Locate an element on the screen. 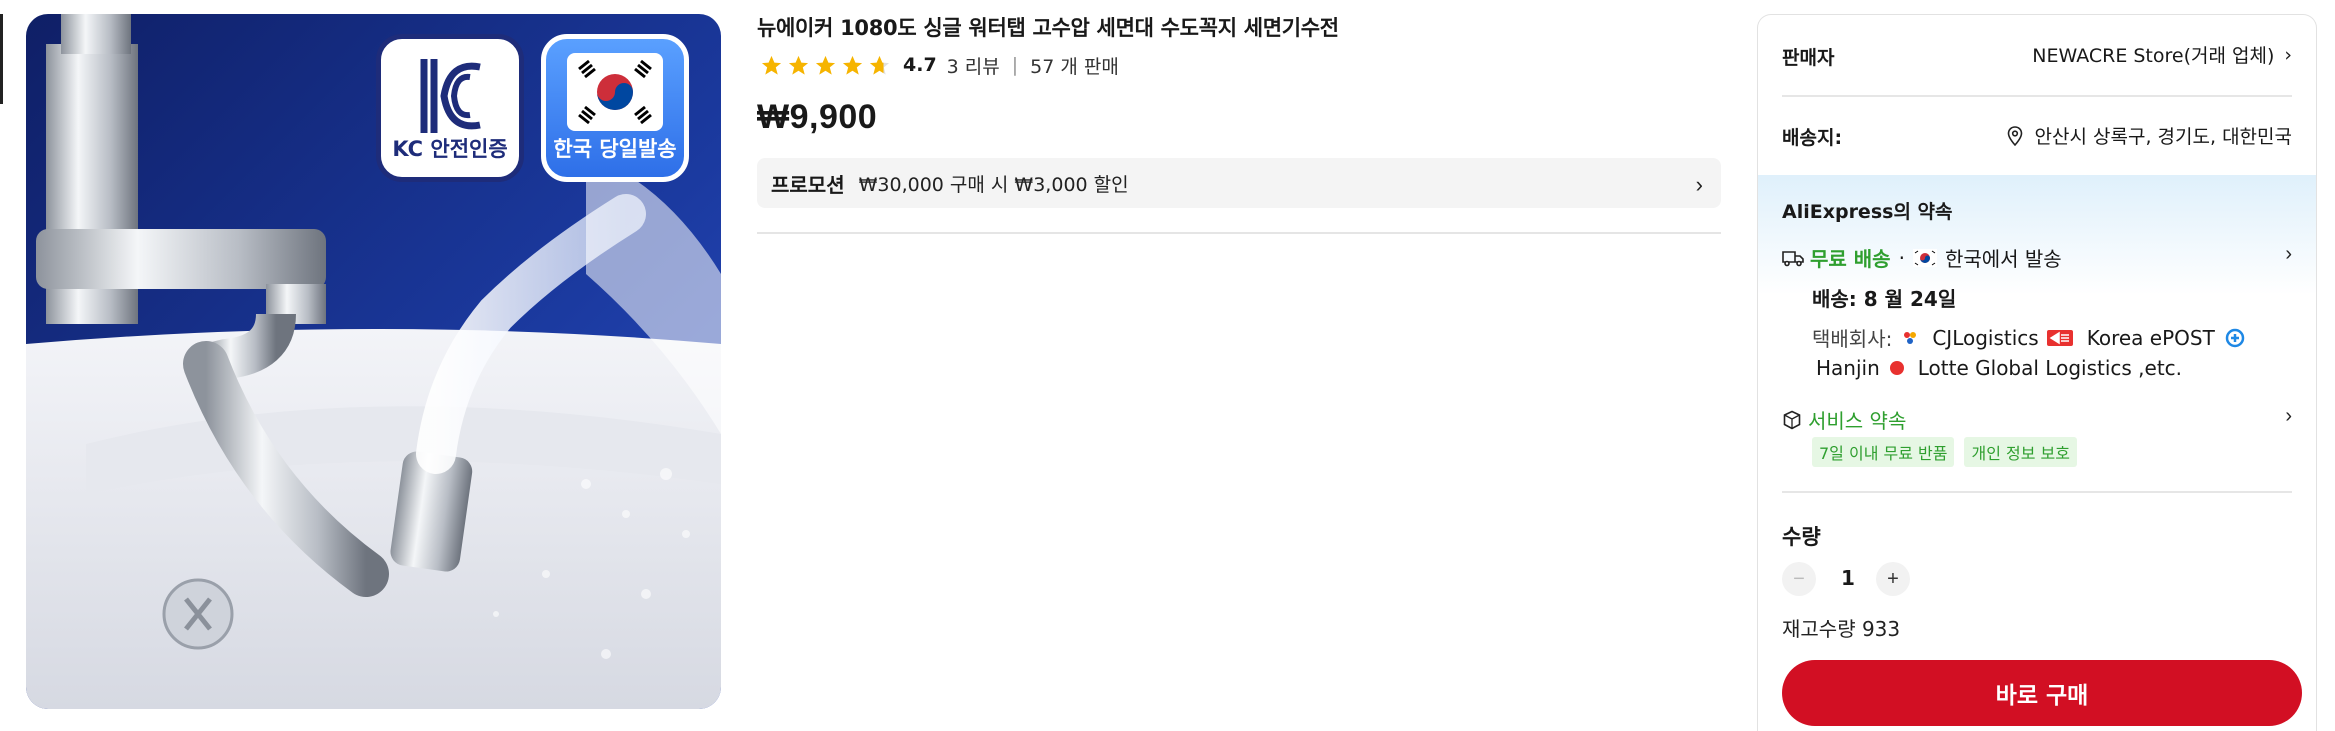 The height and width of the screenshot is (731, 2335). carriers-row-2: Hanjin Lotte Global Logistics ,etc. is located at coordinates (1999, 368).